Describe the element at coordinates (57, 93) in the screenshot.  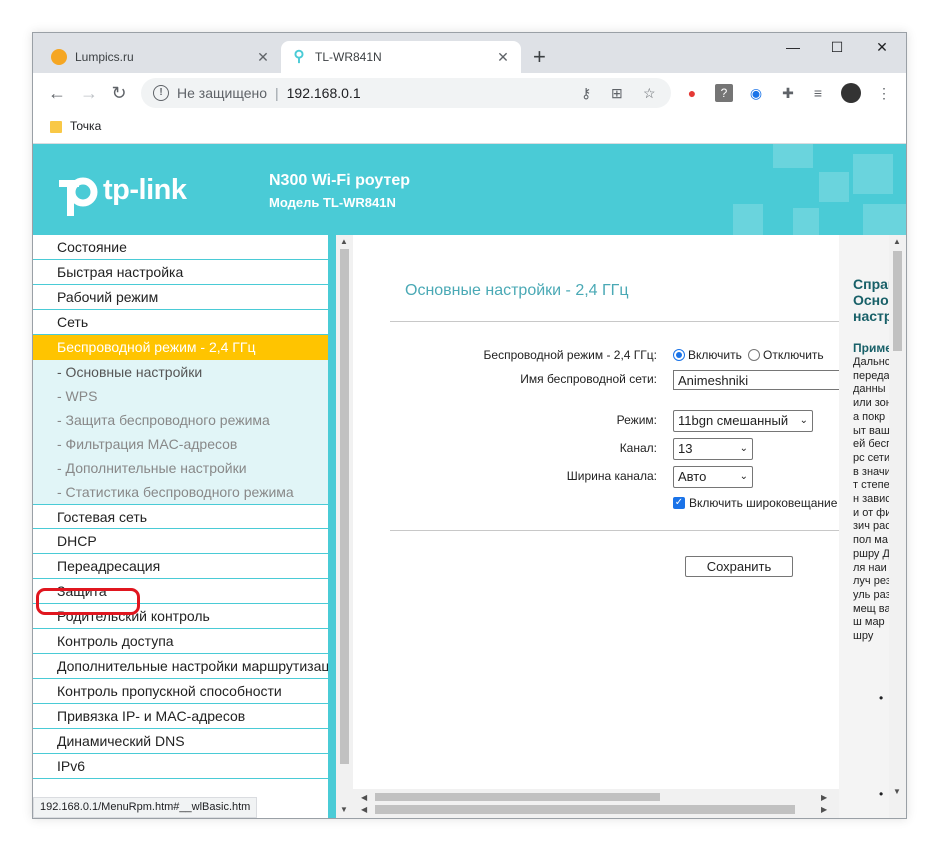
I see `back-icon: ←` at that location.